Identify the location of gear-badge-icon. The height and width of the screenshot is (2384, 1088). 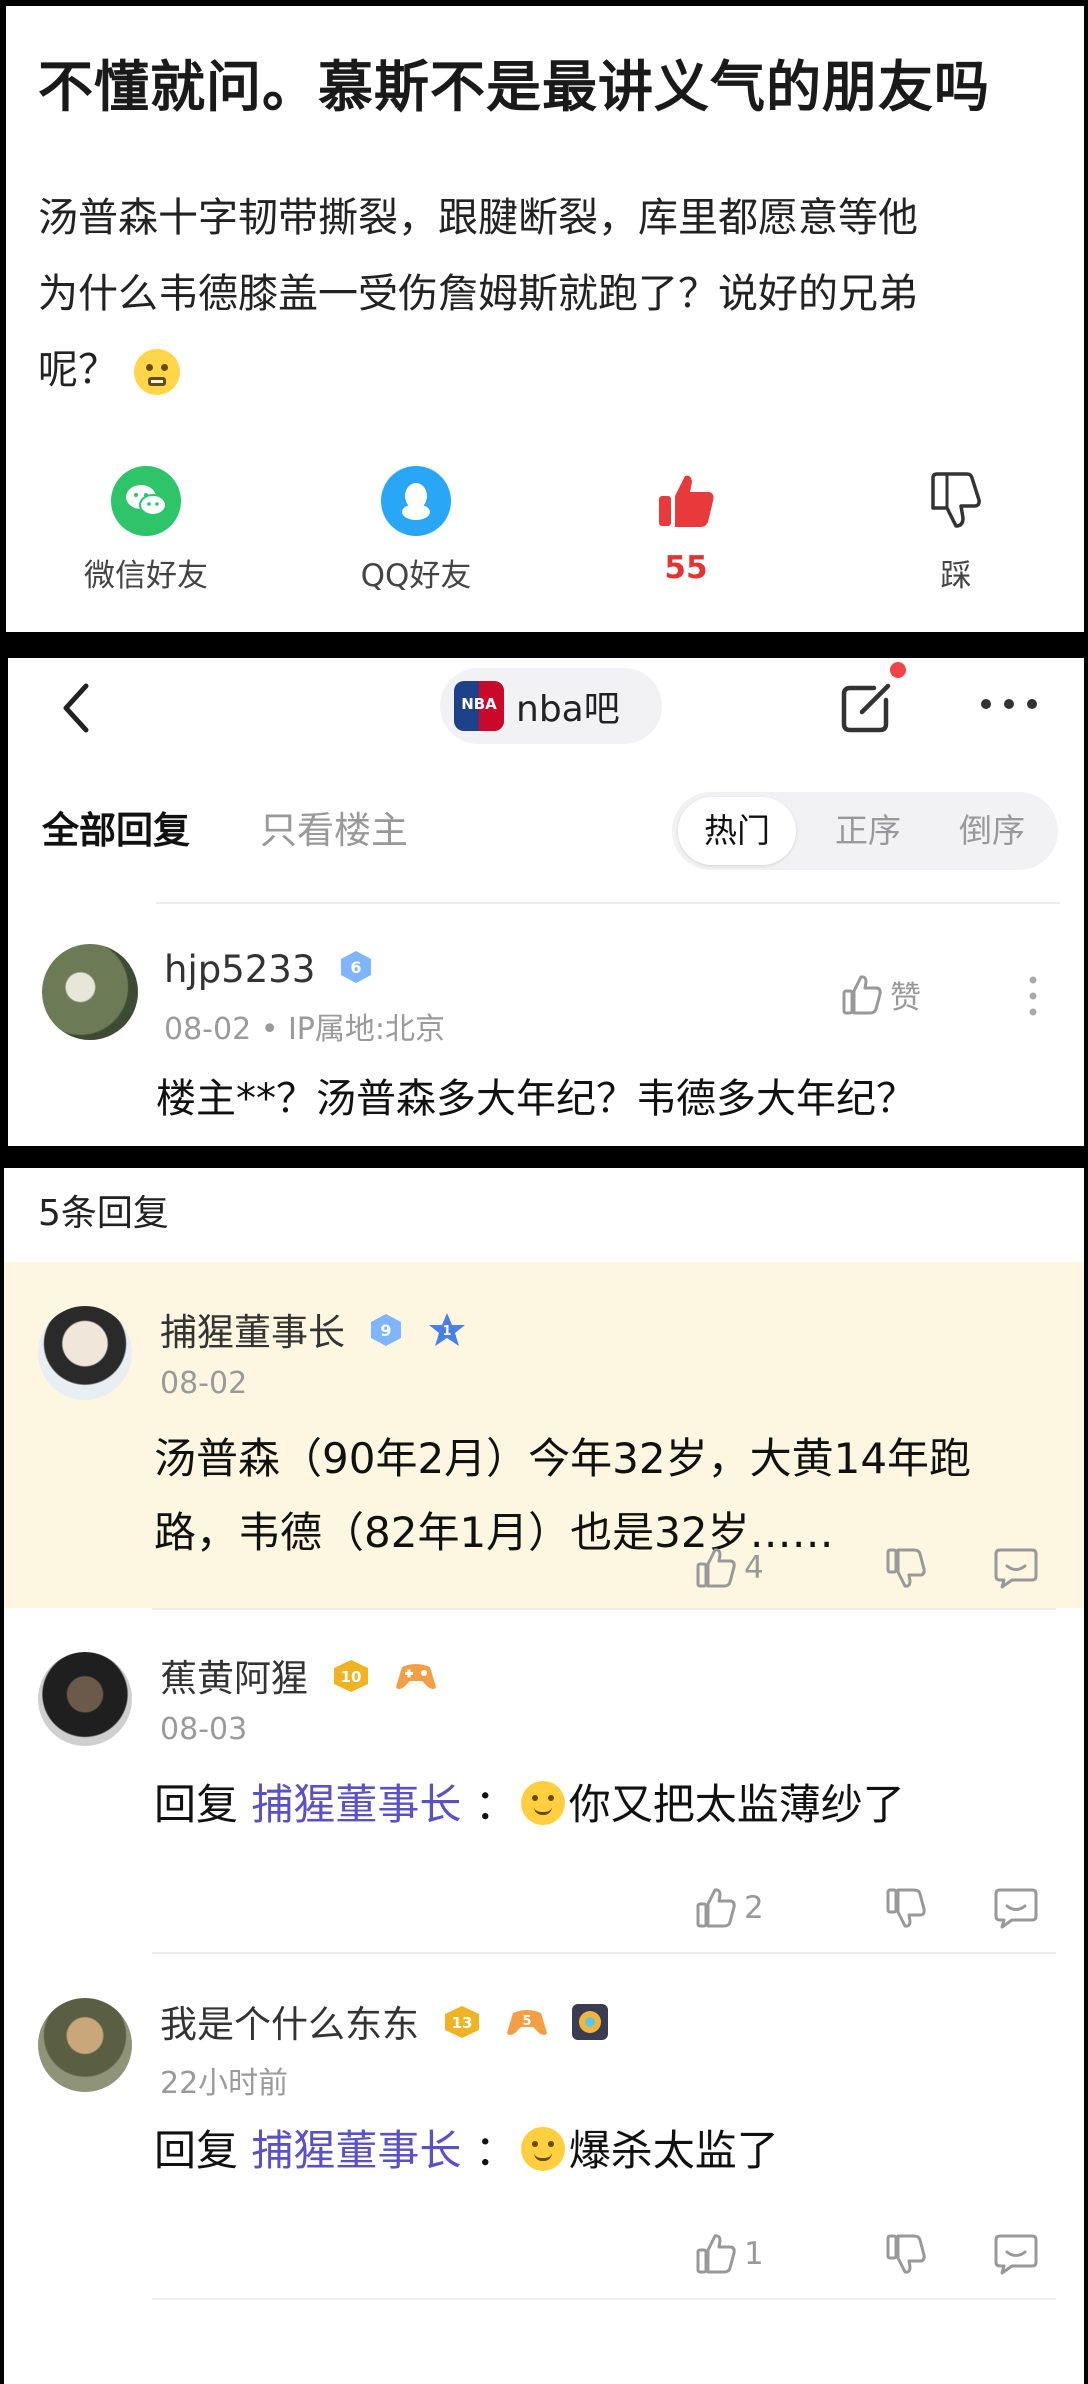
(590, 2026).